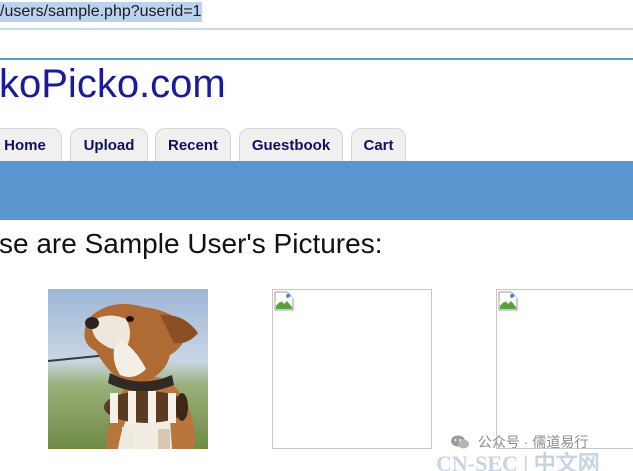 The image size is (633, 471). I want to click on address-bar: /users/sample.php?userid=1, so click(316, 14).